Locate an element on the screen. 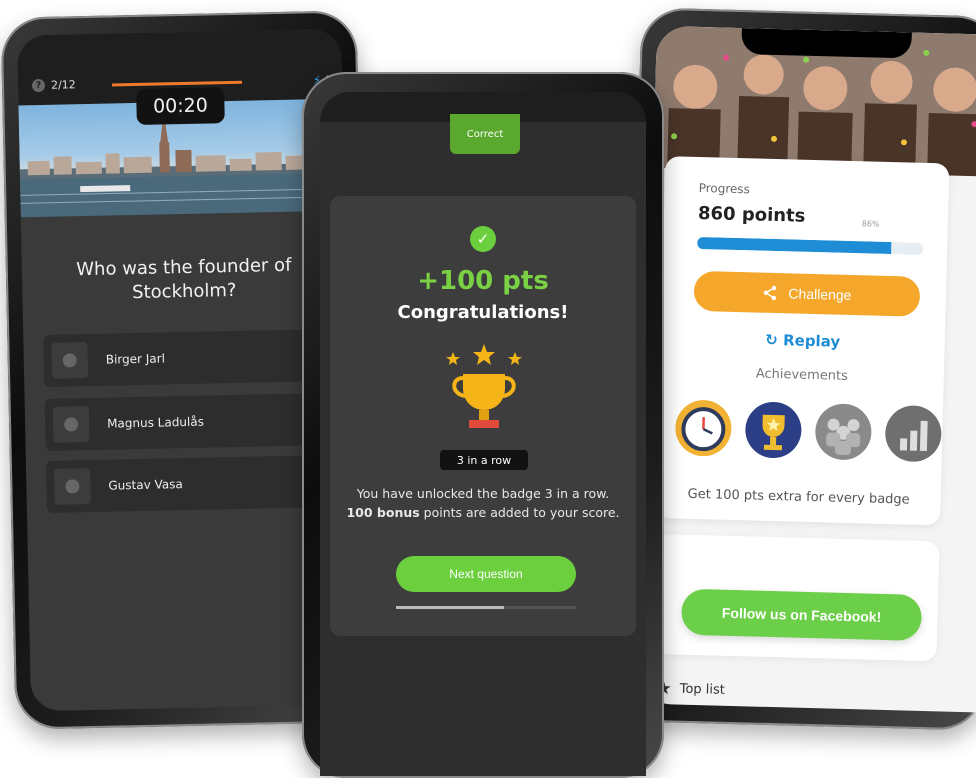 The image size is (976, 778). notch is located at coordinates (826, 43).